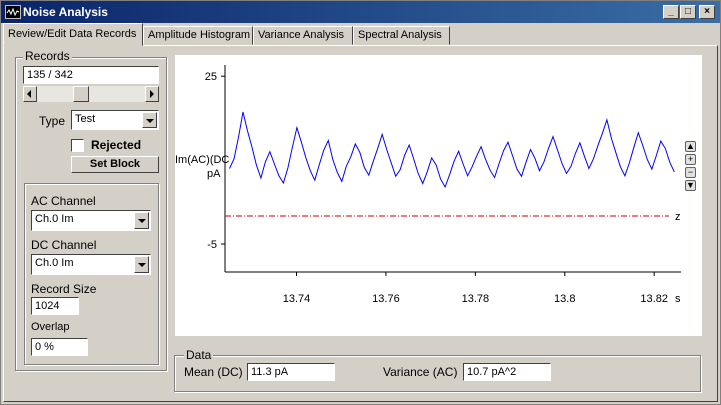  I want to click on x-unit-label: s, so click(678, 299).